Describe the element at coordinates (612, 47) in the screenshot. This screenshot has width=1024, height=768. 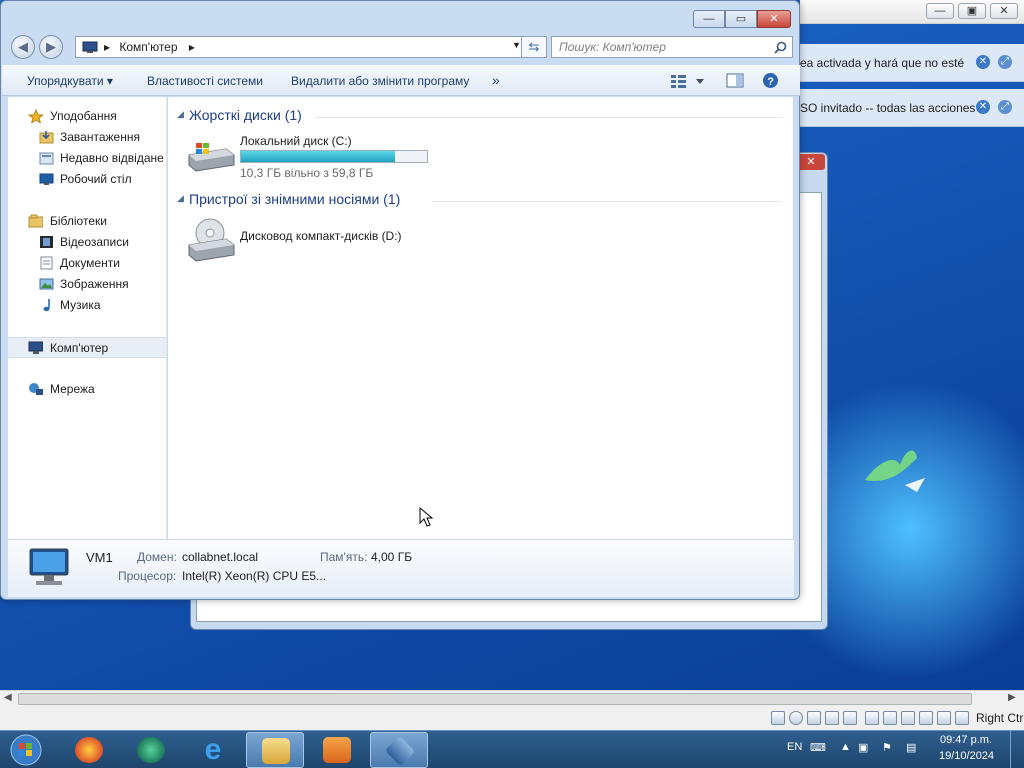
I see `search-placeholder: Пошук: Комп'ютер` at that location.